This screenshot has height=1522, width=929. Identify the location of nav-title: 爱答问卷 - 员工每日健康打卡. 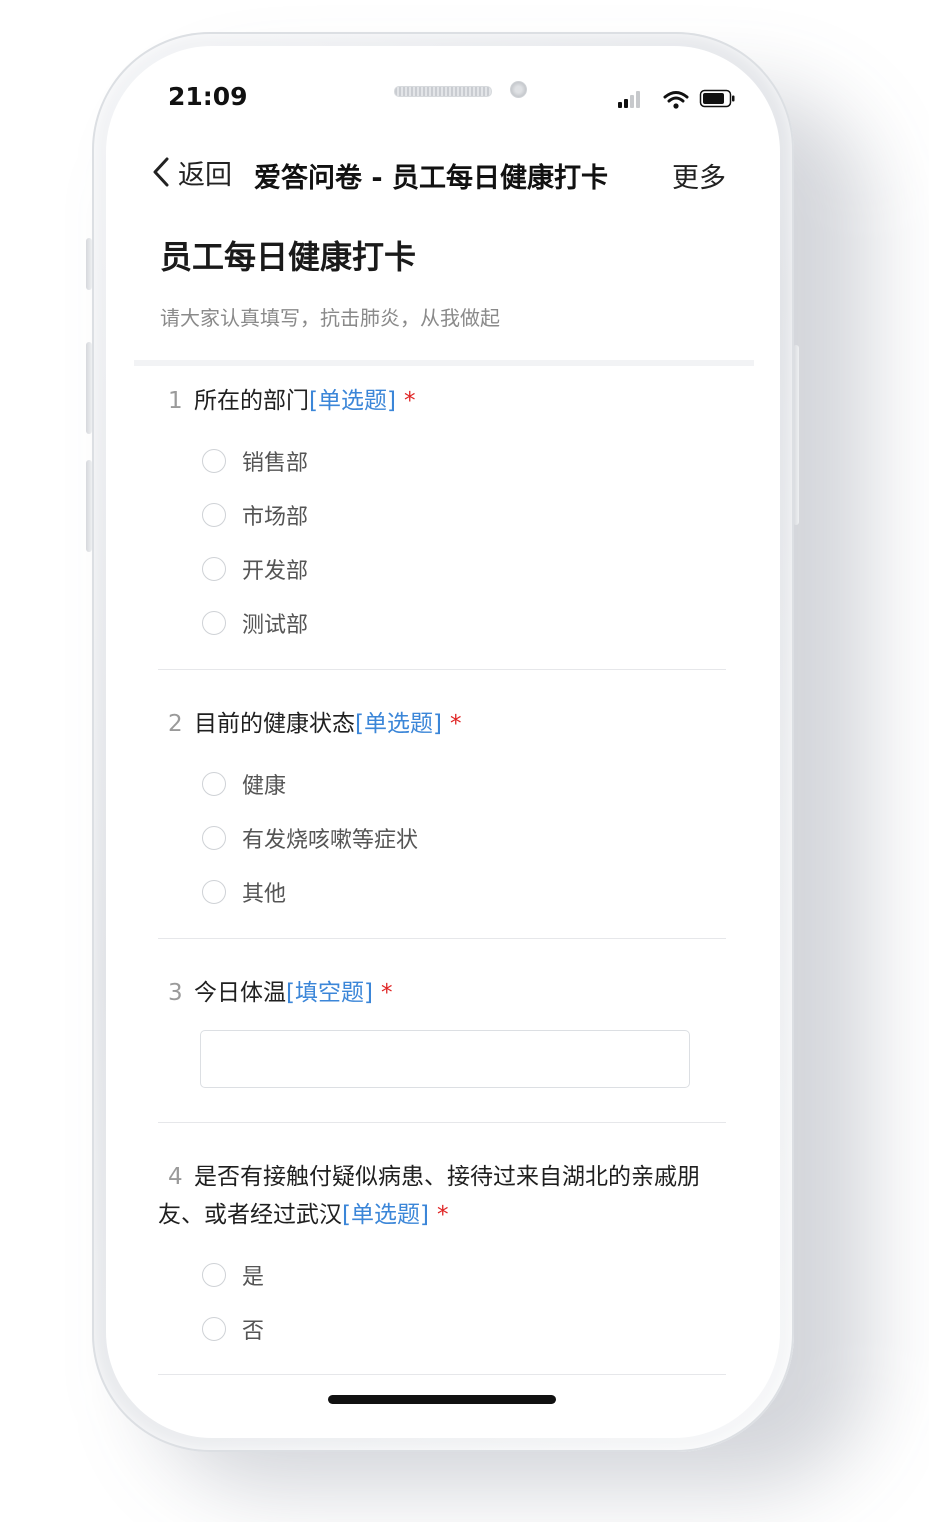
(431, 178).